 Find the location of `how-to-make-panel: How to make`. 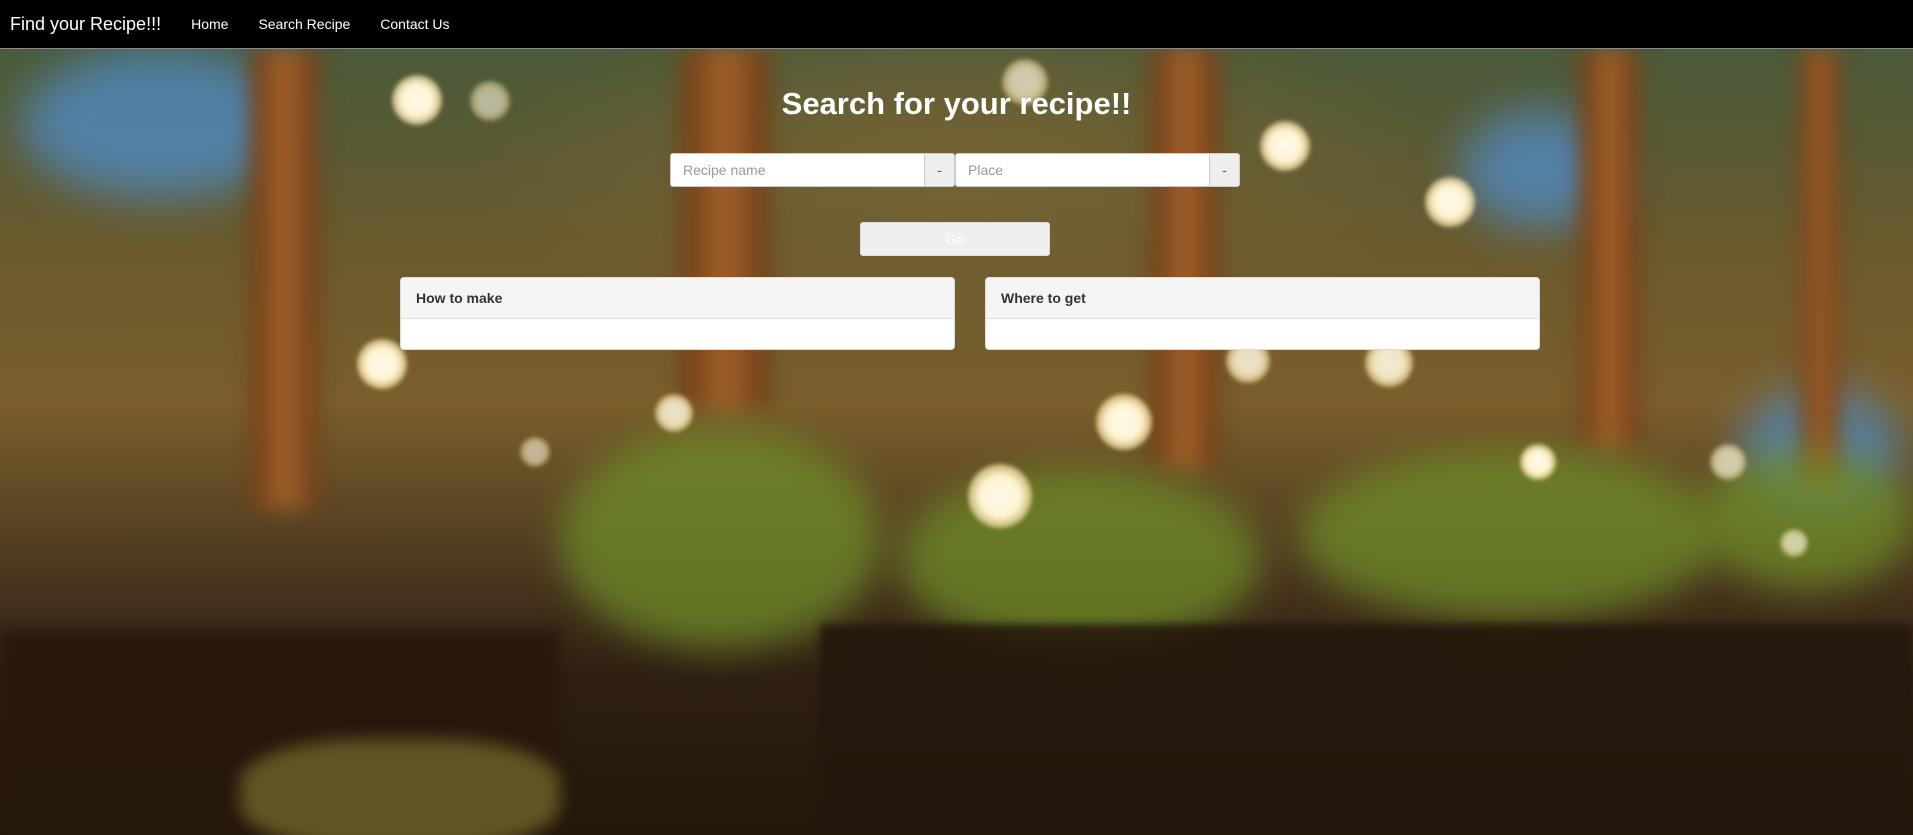

how-to-make-panel: How to make is located at coordinates (677, 313).